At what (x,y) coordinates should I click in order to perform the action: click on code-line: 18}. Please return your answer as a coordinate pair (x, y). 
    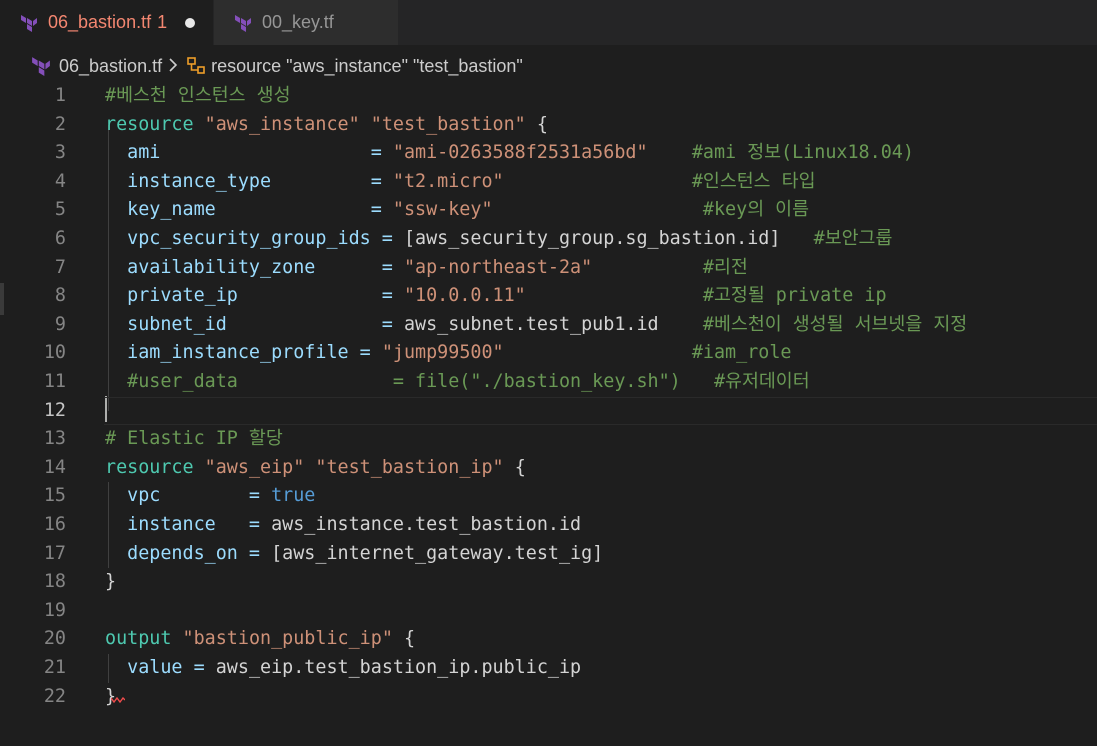
    Looking at the image, I should click on (548, 582).